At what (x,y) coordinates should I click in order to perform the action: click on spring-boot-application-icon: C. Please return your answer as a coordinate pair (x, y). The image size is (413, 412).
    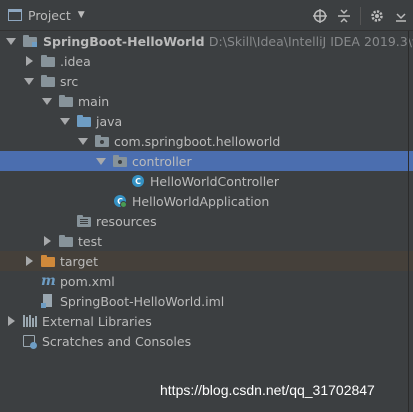
    Looking at the image, I should click on (120, 201).